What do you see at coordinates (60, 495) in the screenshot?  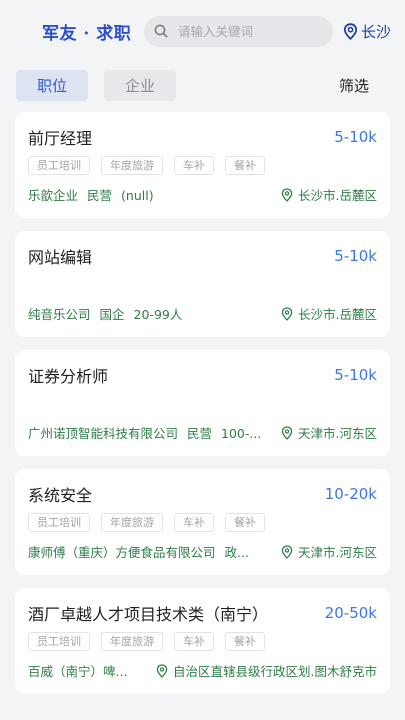 I see `job-title: 系统安全` at bounding box center [60, 495].